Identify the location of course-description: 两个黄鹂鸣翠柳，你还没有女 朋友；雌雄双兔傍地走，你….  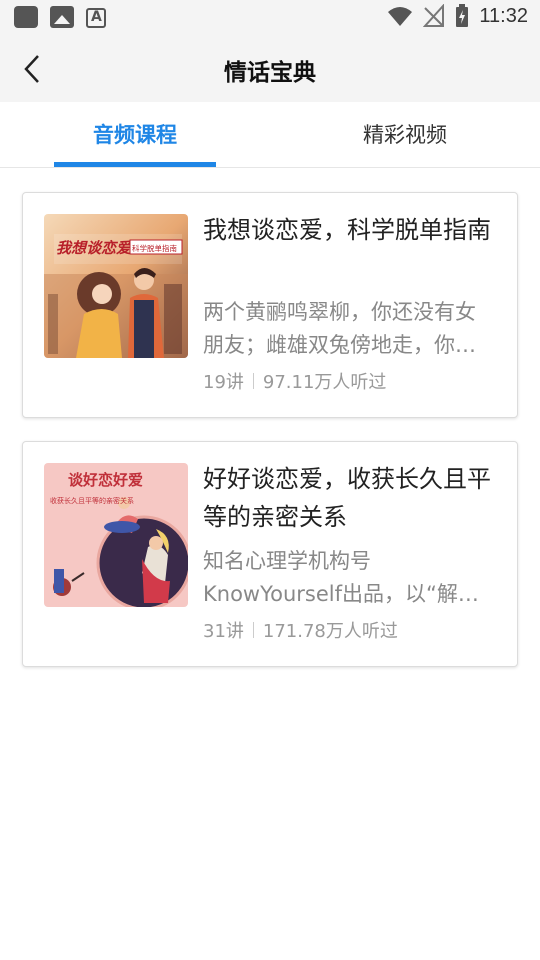
(351, 329).